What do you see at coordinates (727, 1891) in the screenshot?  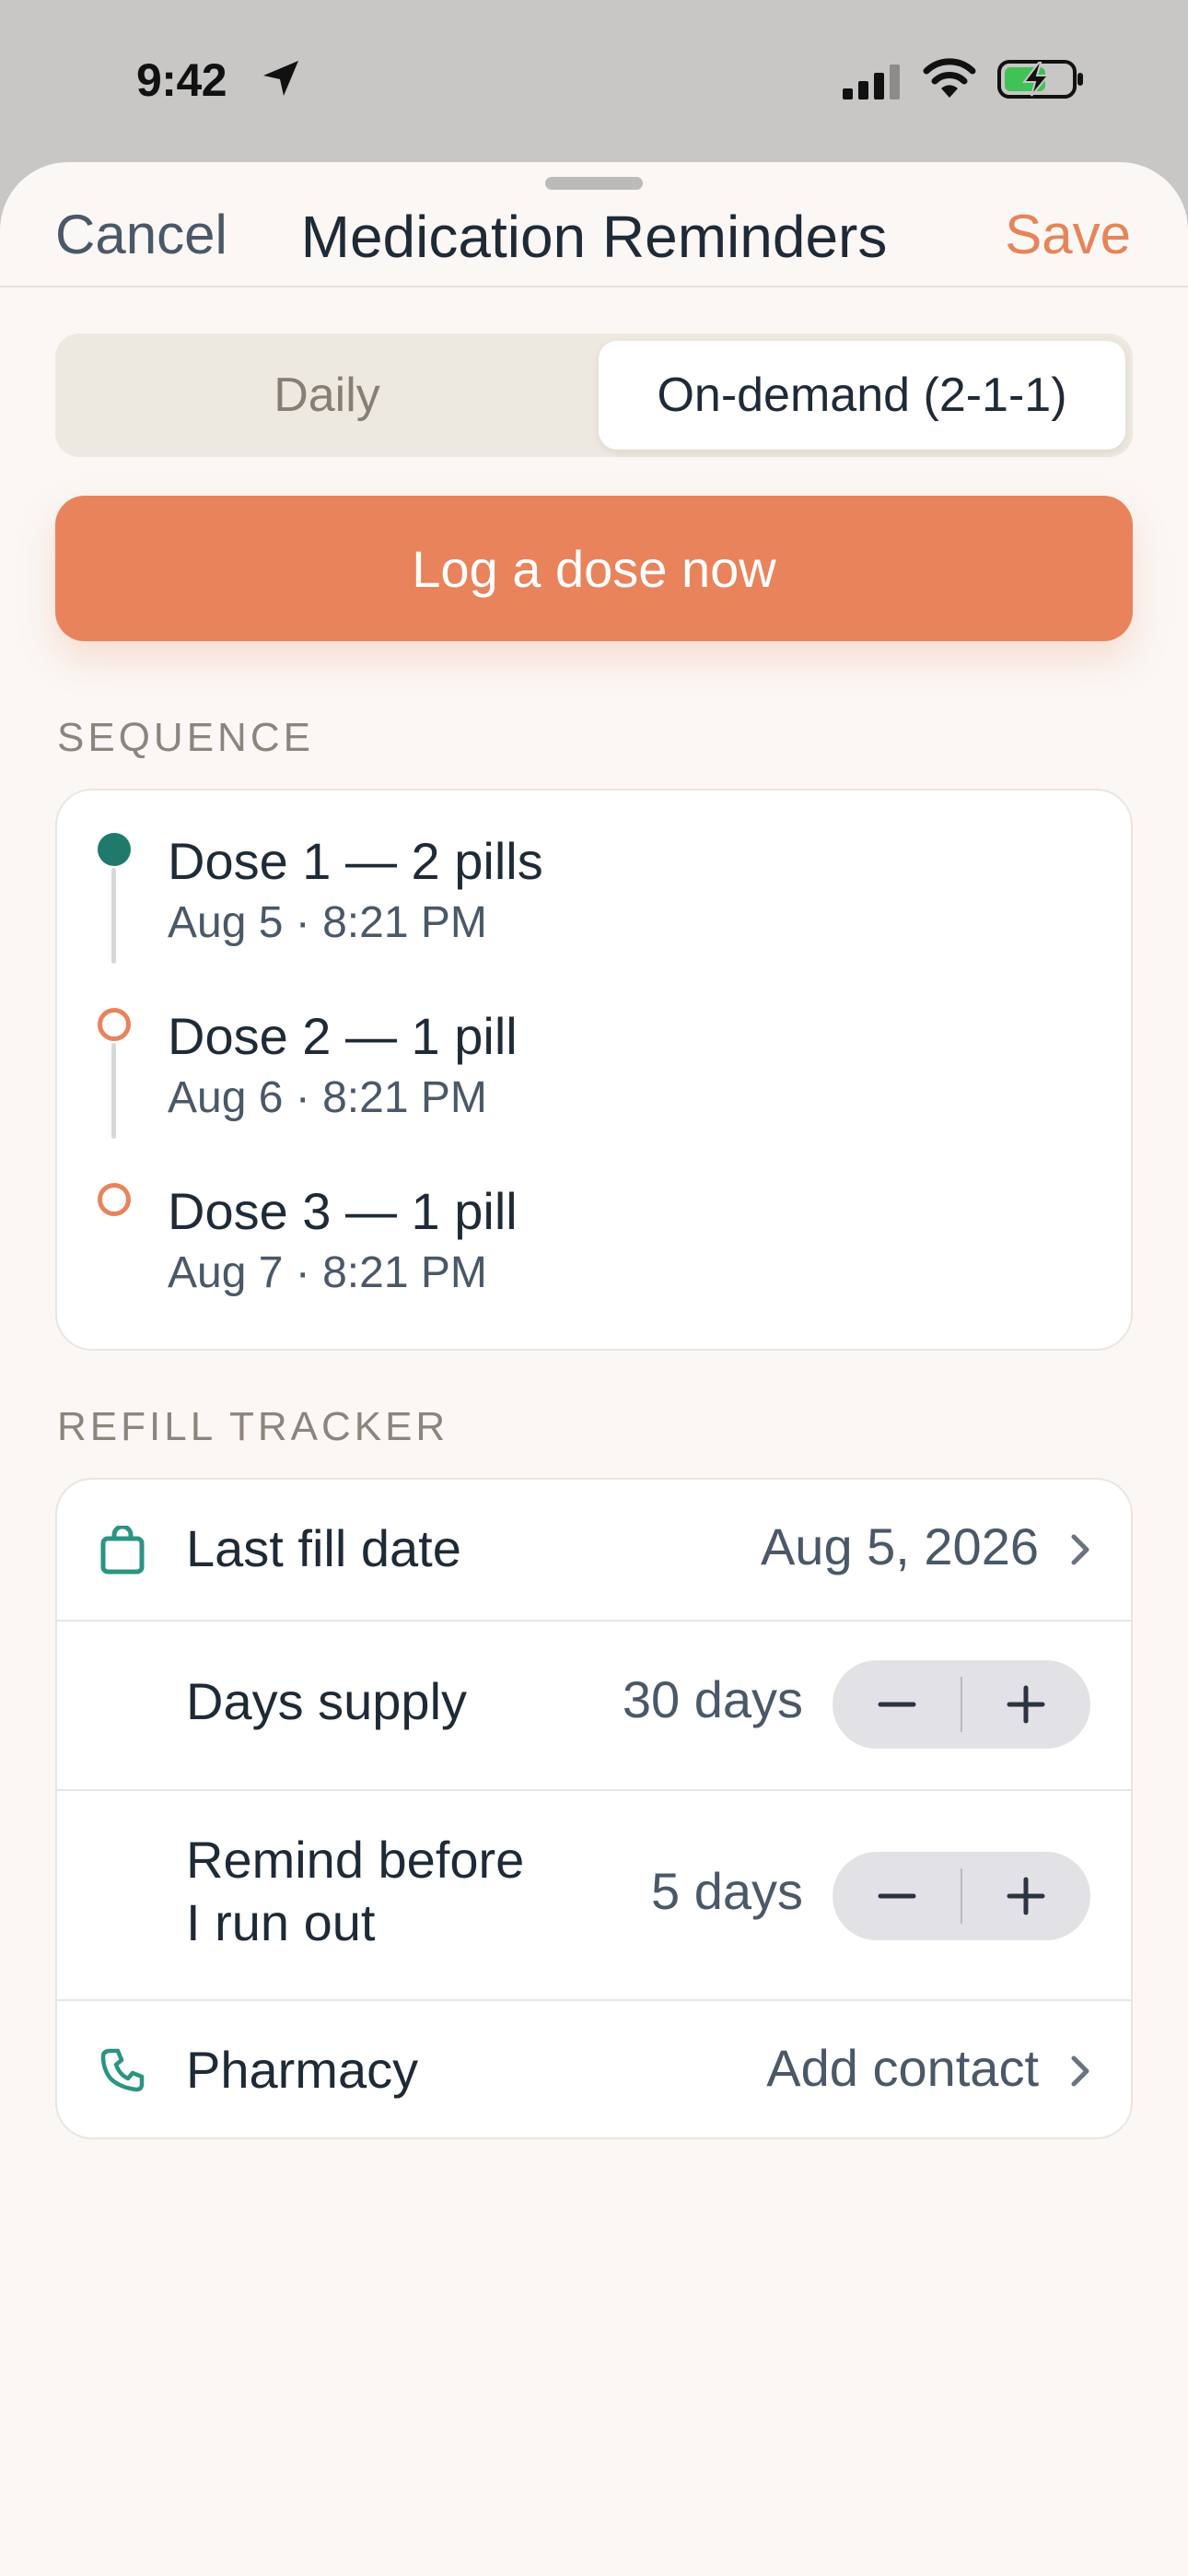 I see `remind-before-value: 5 days` at bounding box center [727, 1891].